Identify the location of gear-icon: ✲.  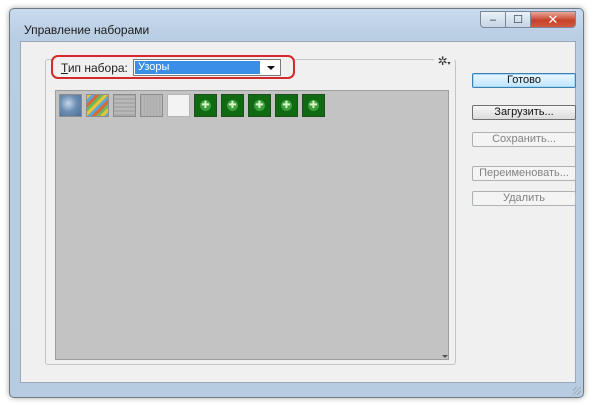
(442, 61).